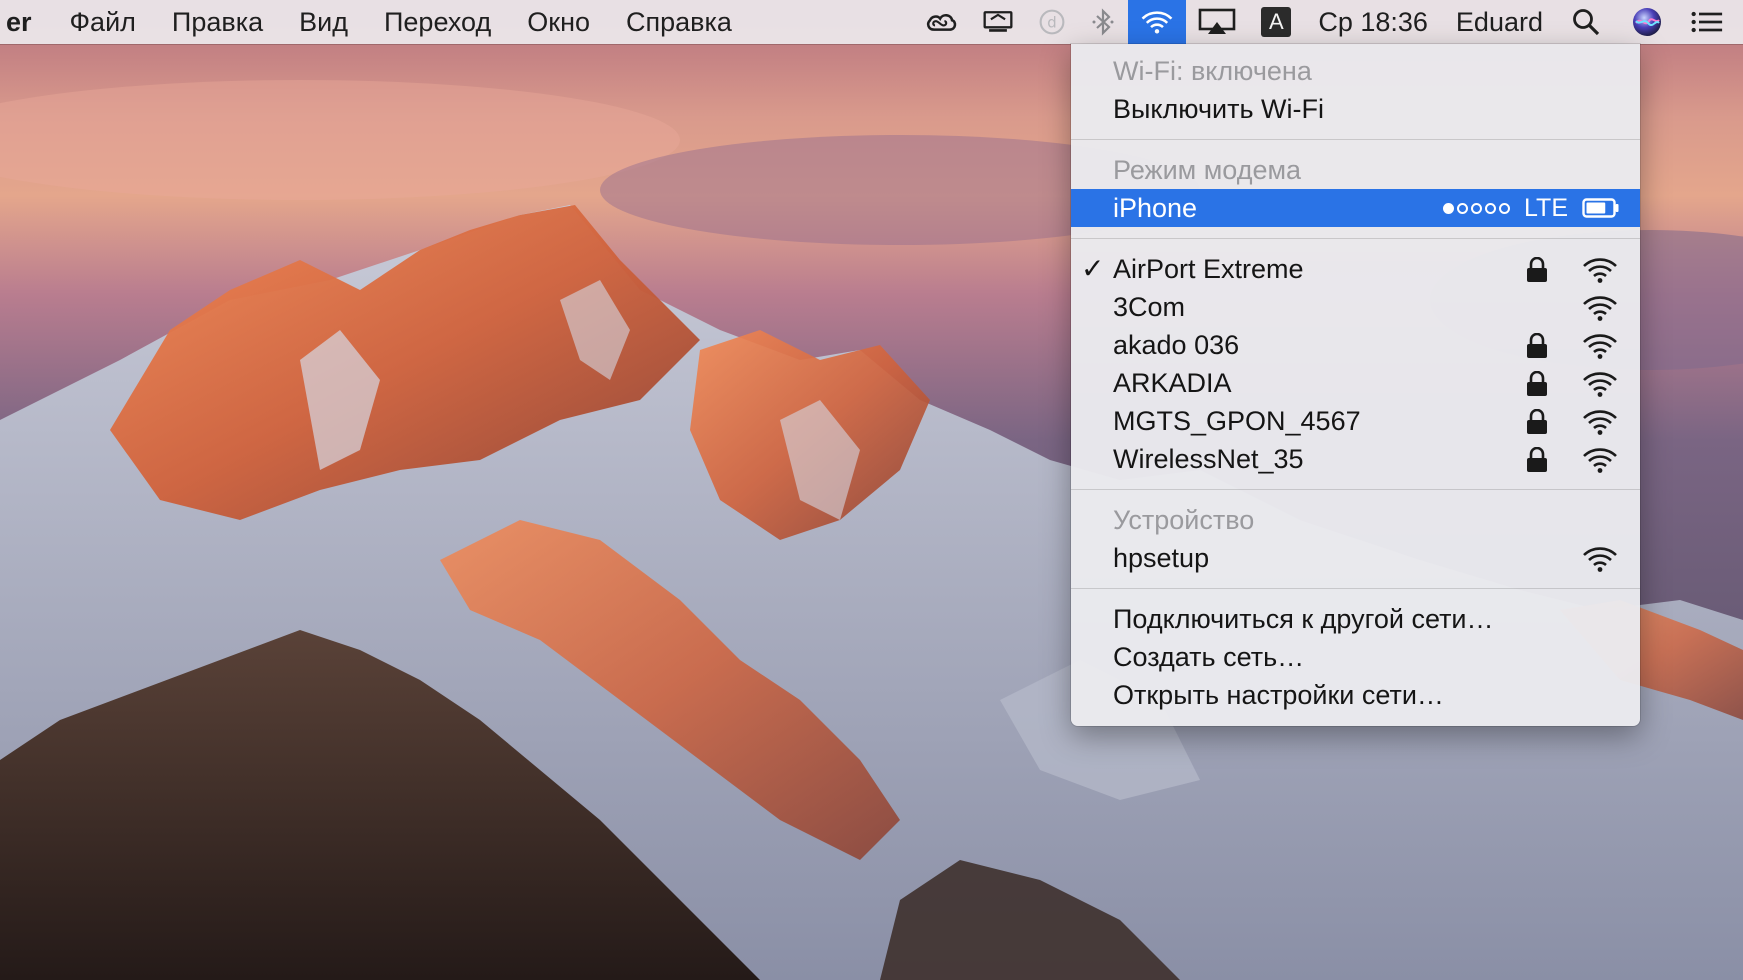  Describe the element at coordinates (1207, 170) in the screenshot. I see `hotspot-header: Режим модема` at that location.